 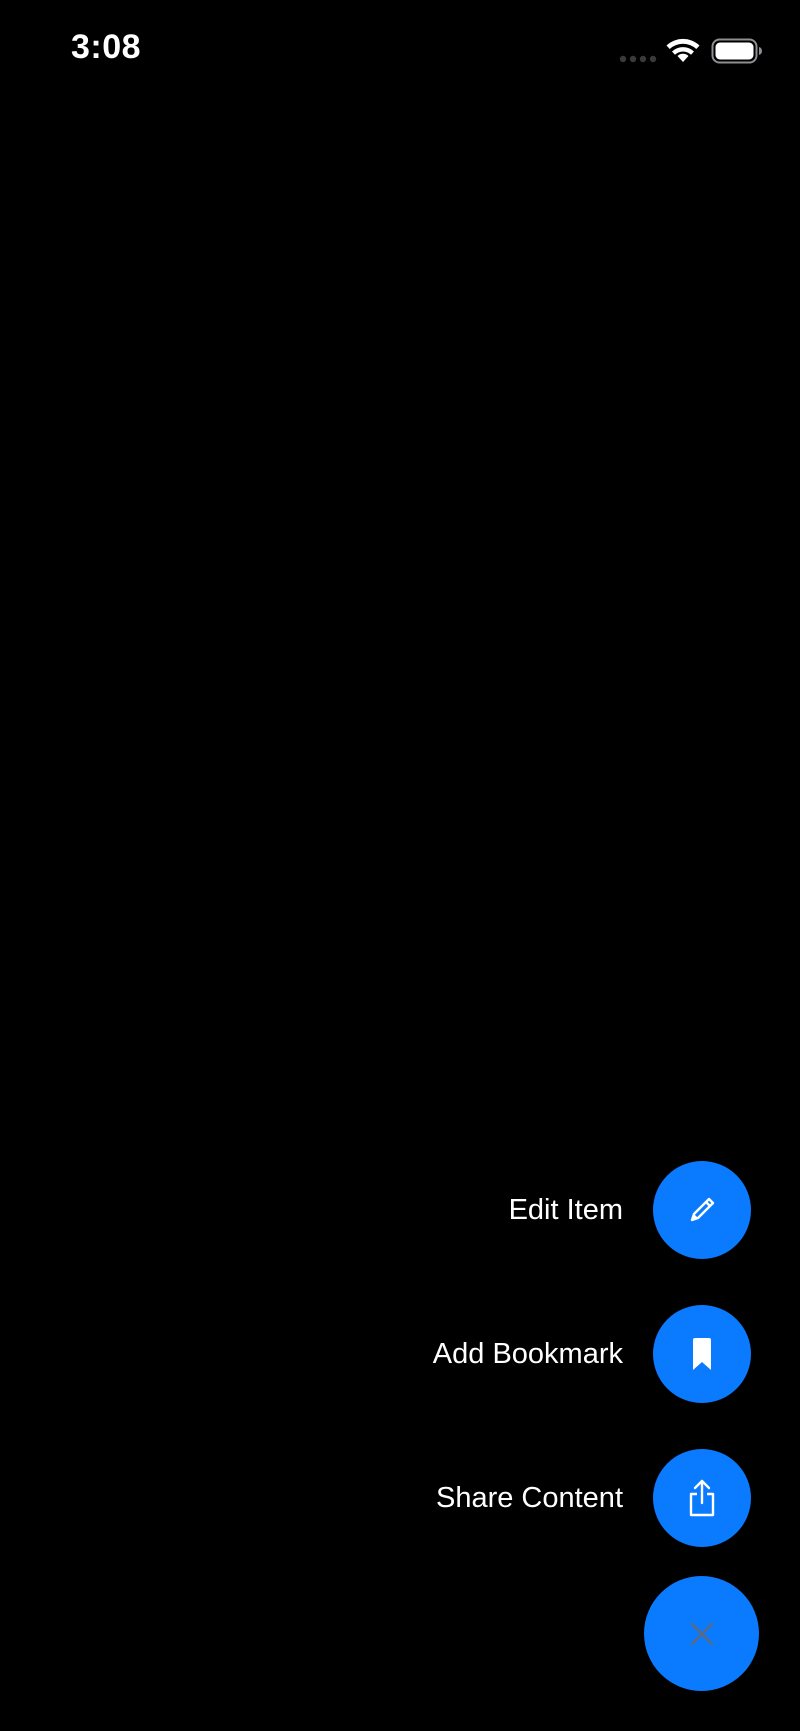 I want to click on add-bookmark-button, so click(x=702, y=1354).